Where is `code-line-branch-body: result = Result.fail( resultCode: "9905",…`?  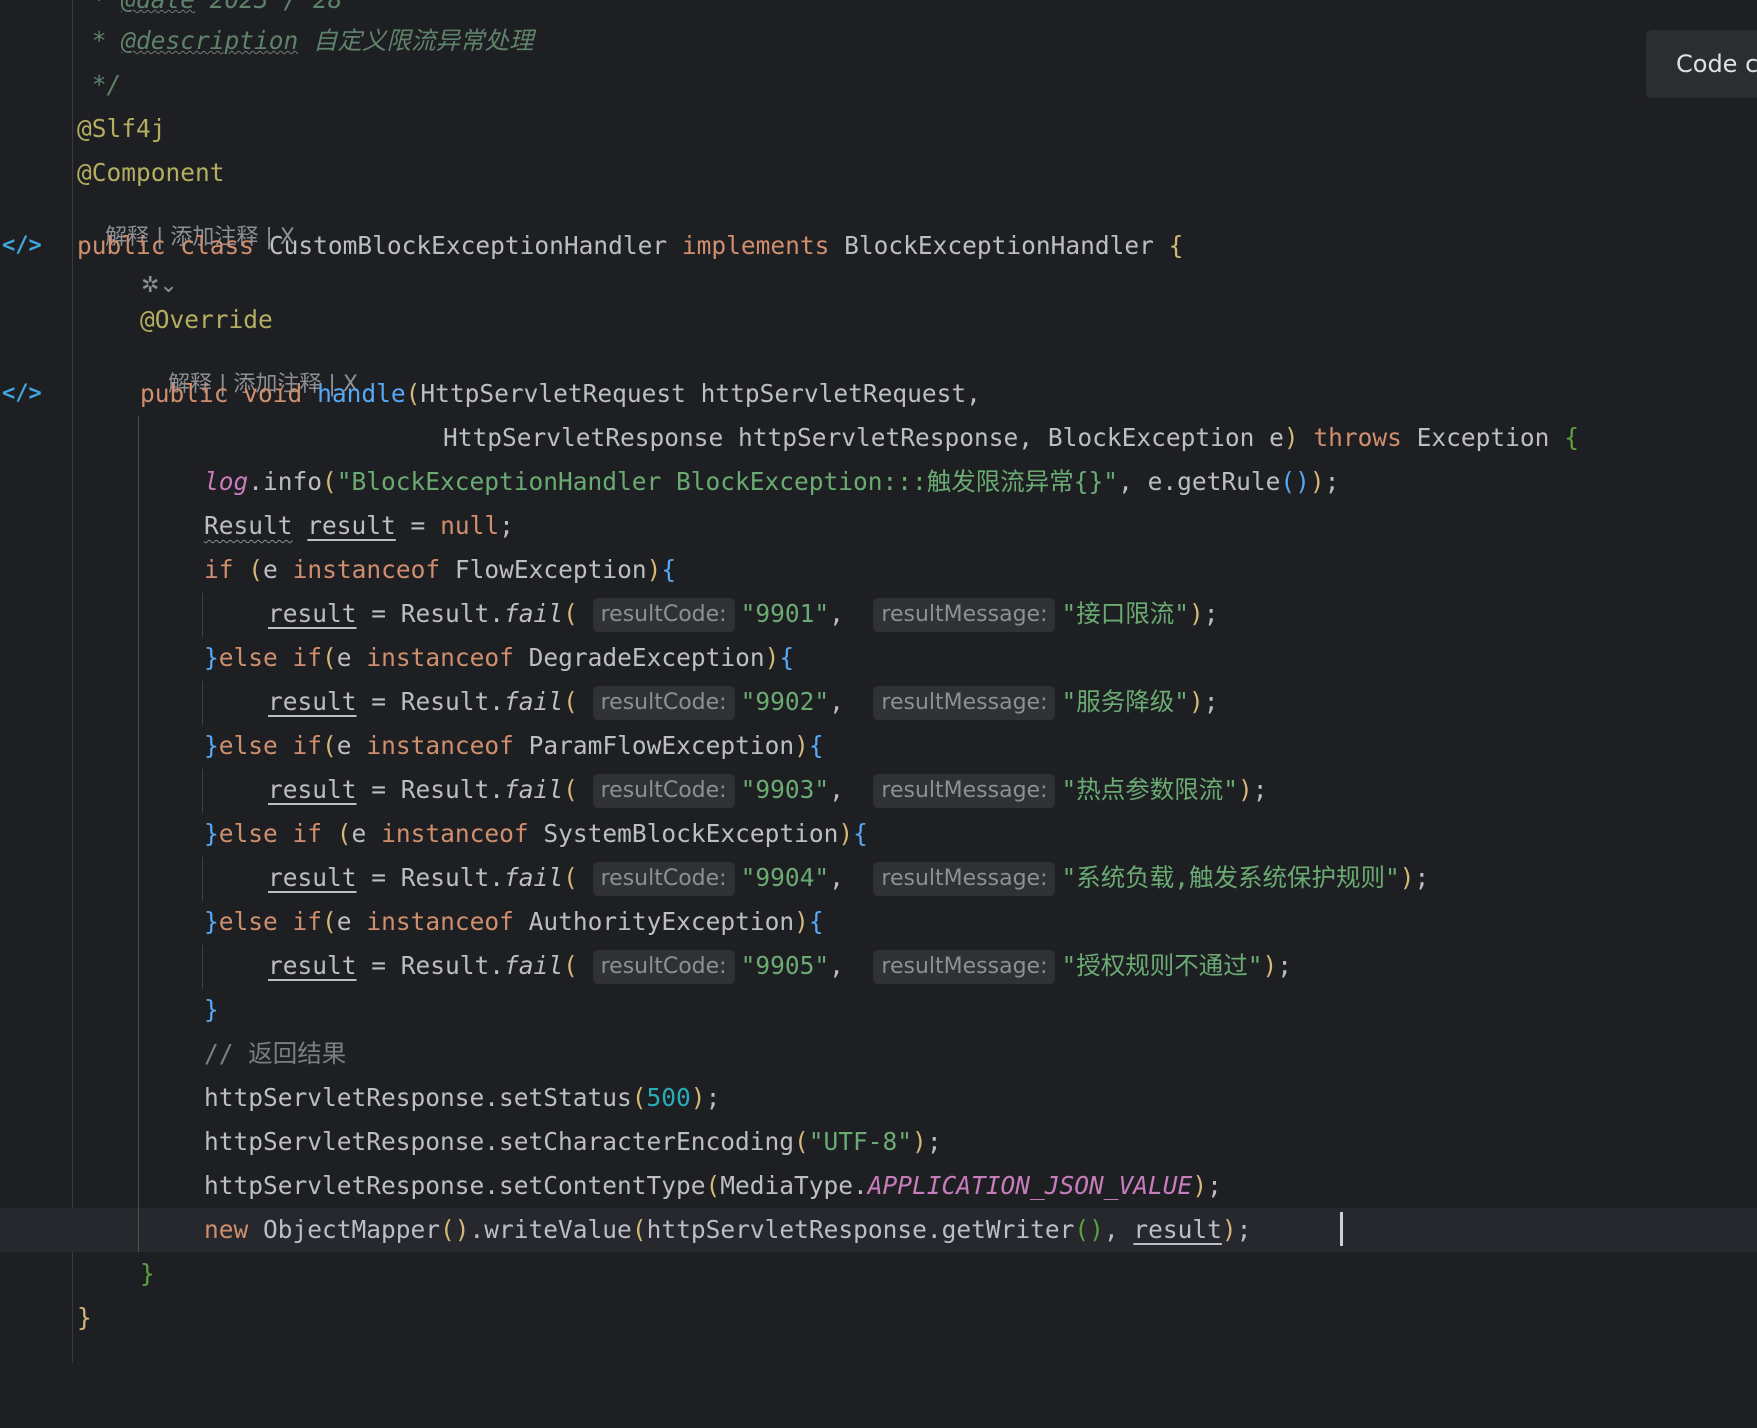 code-line-branch-body: result = Result.fail( resultCode: "9905",… is located at coordinates (878, 966).